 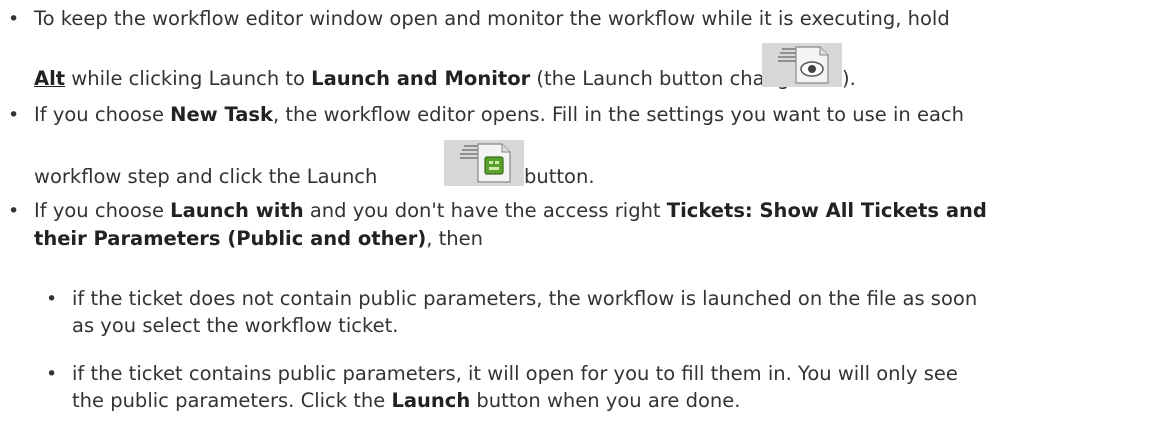 What do you see at coordinates (802, 65) in the screenshot?
I see `launch-and-monitor-icon` at bounding box center [802, 65].